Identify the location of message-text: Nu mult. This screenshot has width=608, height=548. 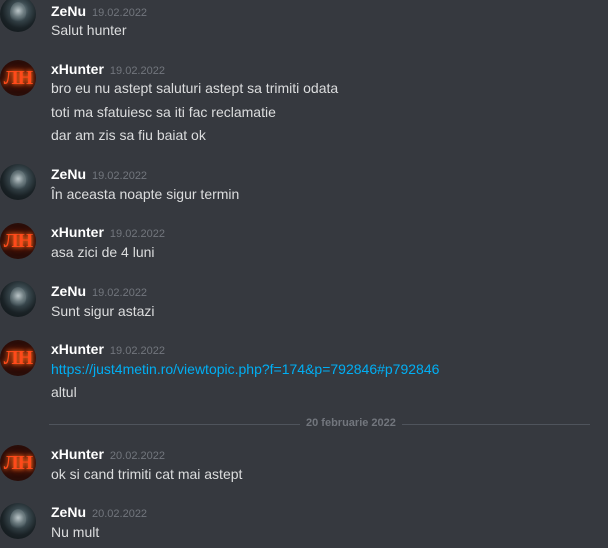
(75, 532).